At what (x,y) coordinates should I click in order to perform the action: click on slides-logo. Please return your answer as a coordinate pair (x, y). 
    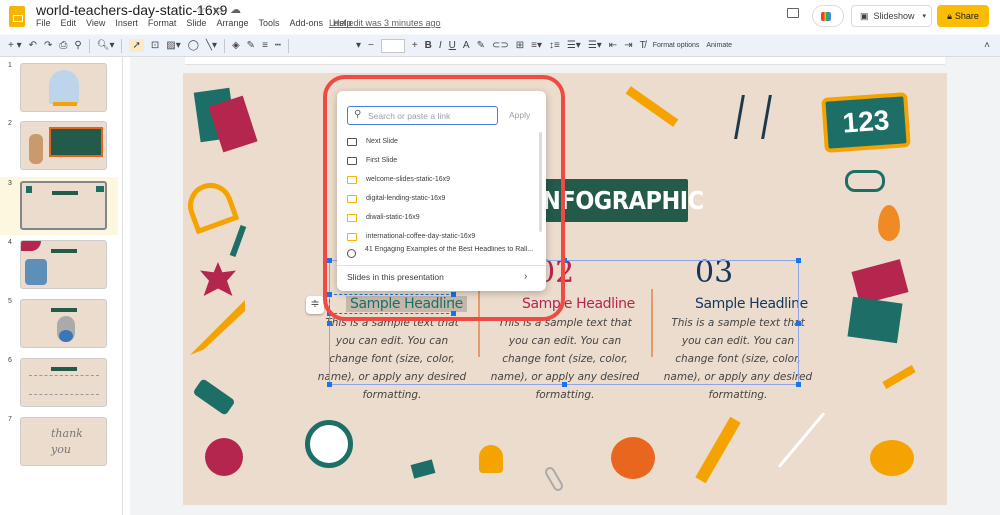
    Looking at the image, I should click on (17, 16).